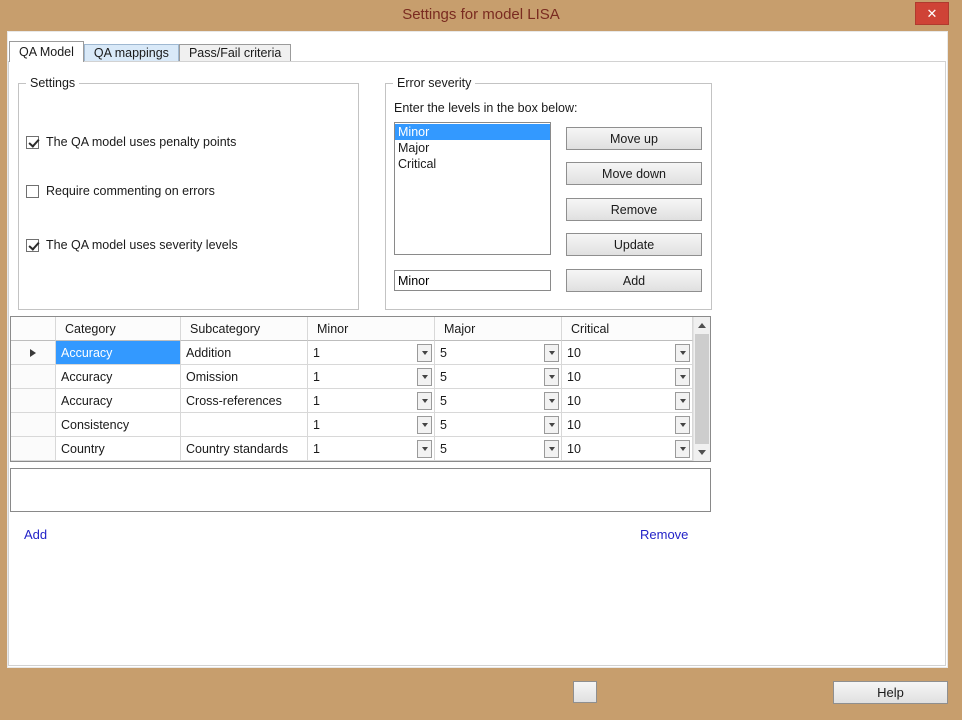 Image resolution: width=962 pixels, height=720 pixels. What do you see at coordinates (890, 692) in the screenshot?
I see `help-button: Help` at bounding box center [890, 692].